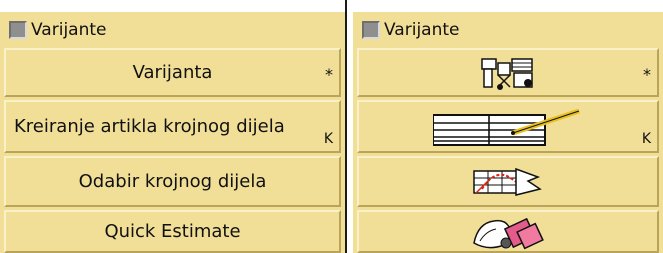 The image size is (663, 253). I want to click on variant-button: Varijanta *, so click(172, 72).